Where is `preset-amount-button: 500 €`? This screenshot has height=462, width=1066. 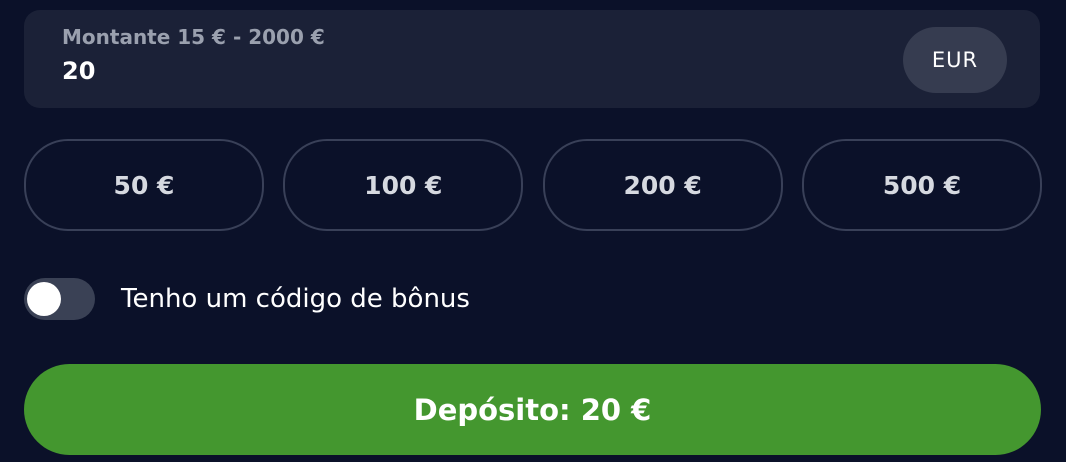
preset-amount-button: 500 € is located at coordinates (921, 185).